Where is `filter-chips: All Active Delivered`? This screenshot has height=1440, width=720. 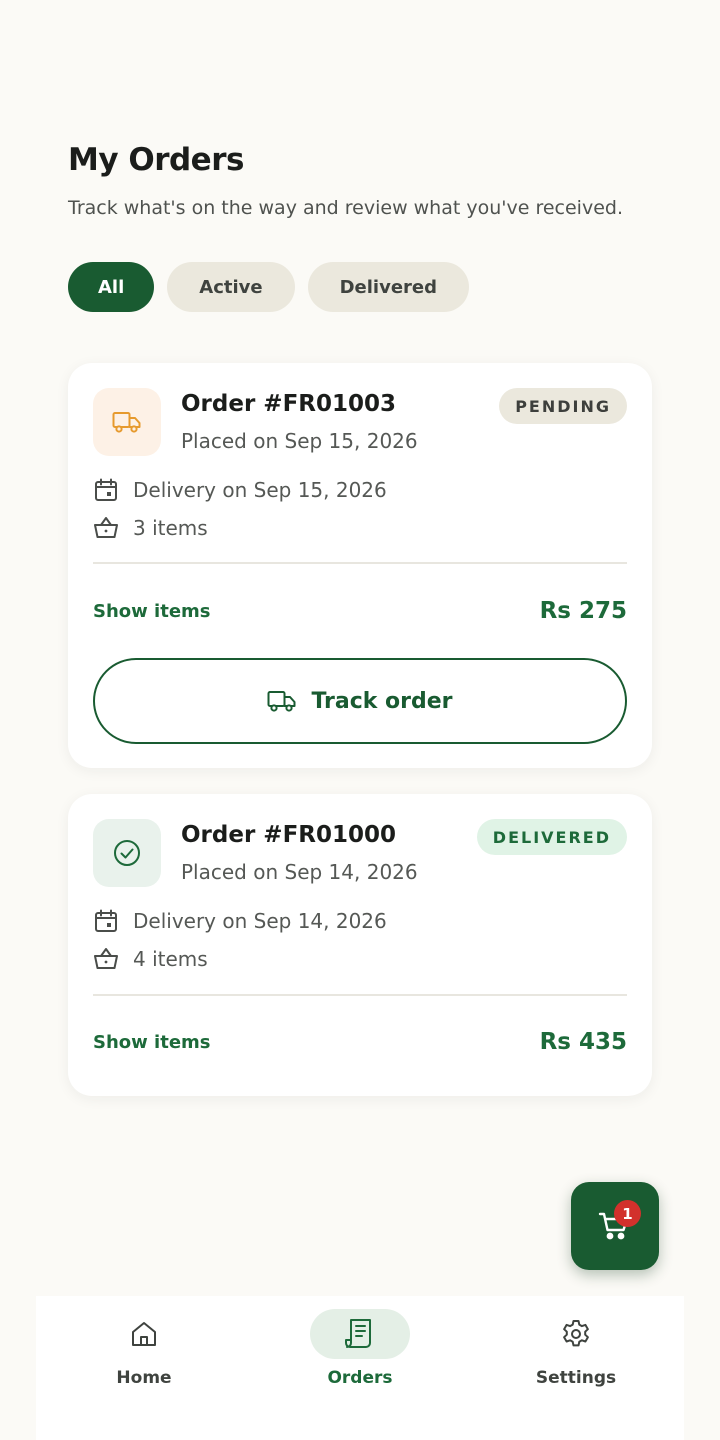
filter-chips: All Active Delivered is located at coordinates (269, 287).